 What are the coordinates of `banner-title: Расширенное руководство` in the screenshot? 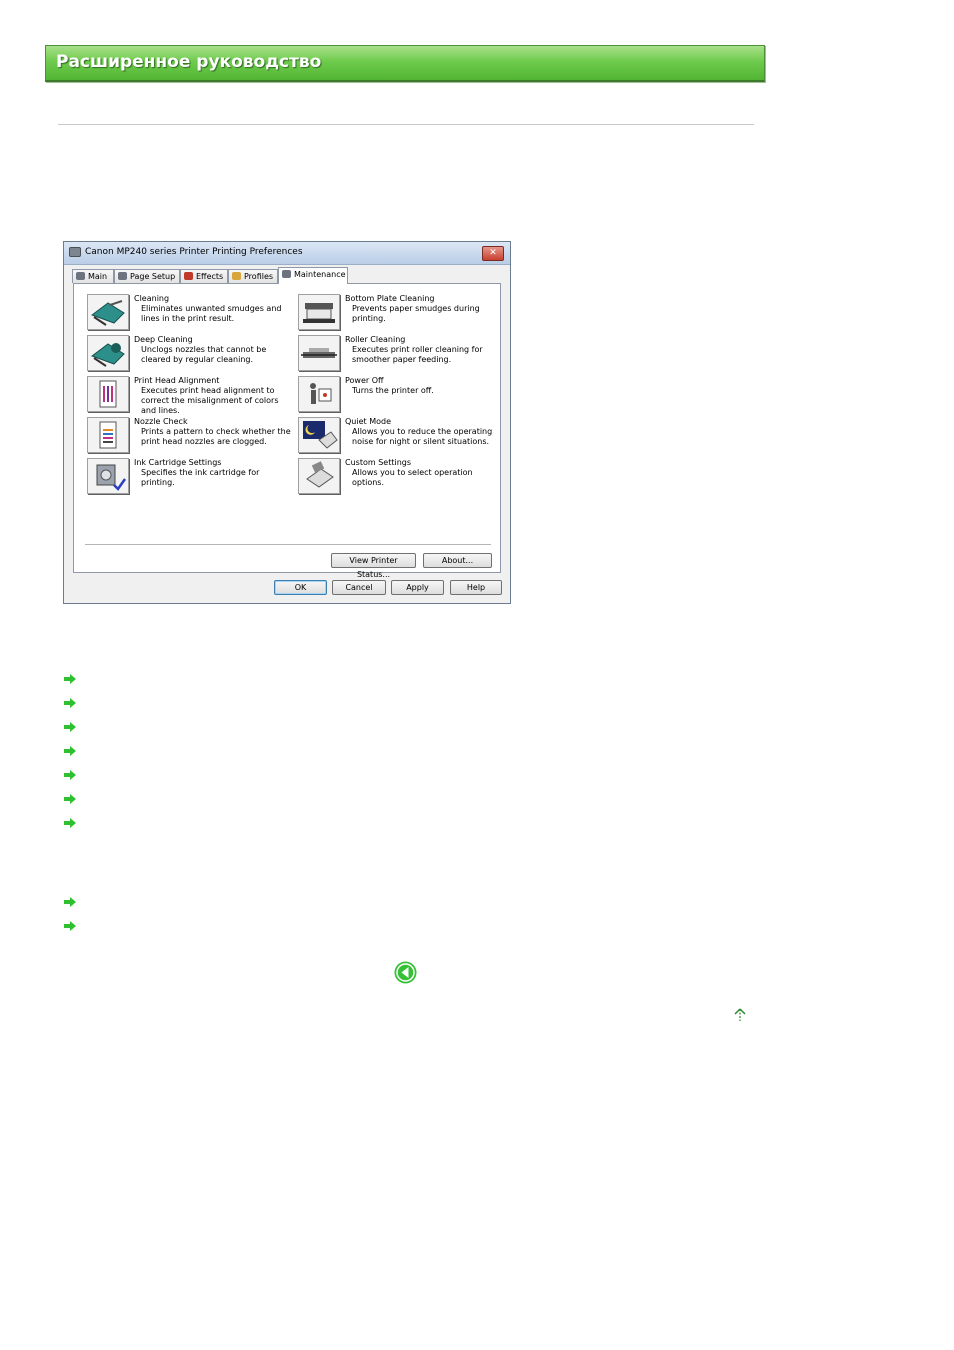 It's located at (189, 62).